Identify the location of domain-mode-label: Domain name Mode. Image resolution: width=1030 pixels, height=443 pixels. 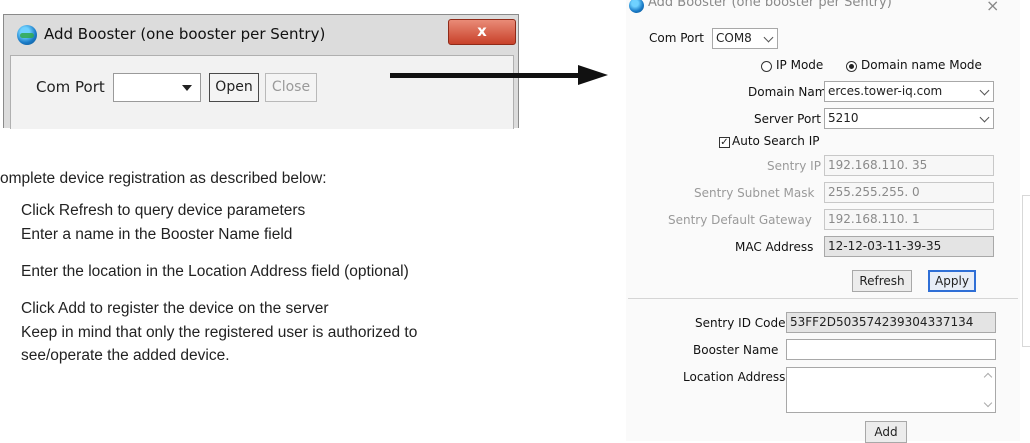
(921, 65).